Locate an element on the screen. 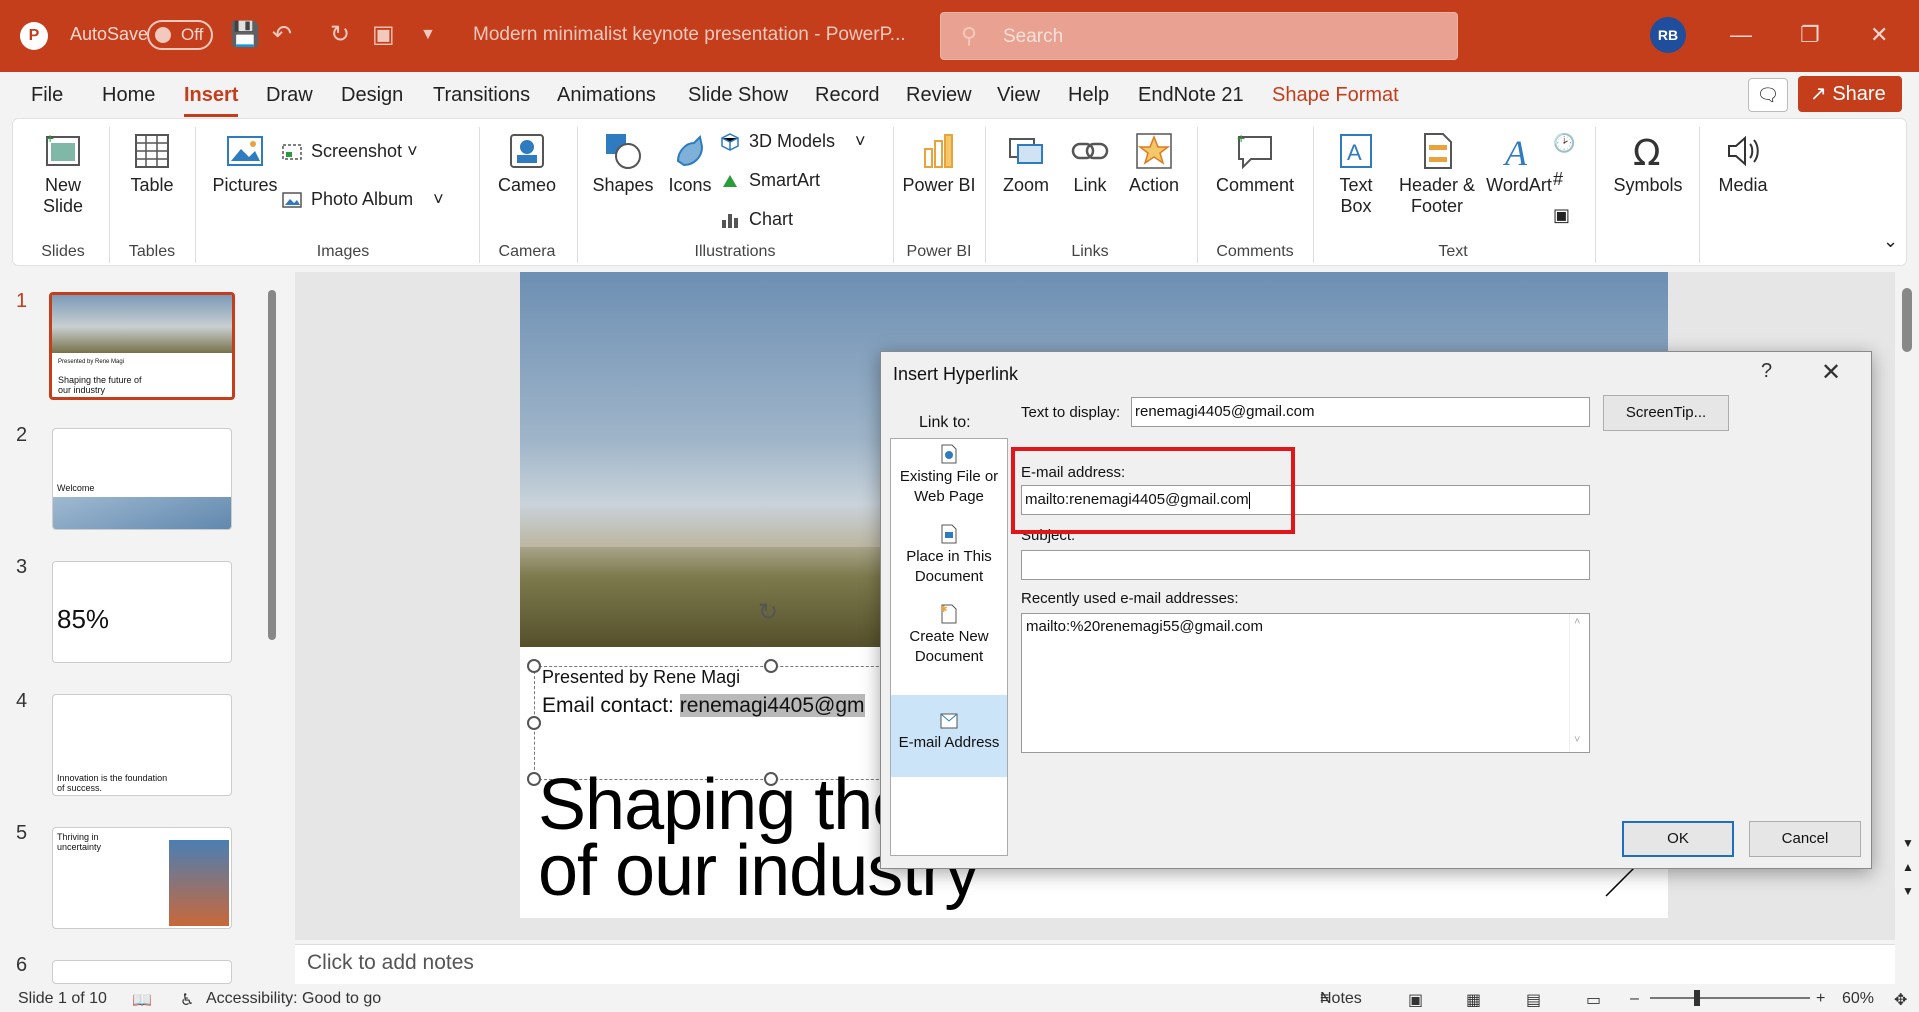 This screenshot has width=1919, height=1012. customize-qat-icon: ▼ is located at coordinates (428, 35).